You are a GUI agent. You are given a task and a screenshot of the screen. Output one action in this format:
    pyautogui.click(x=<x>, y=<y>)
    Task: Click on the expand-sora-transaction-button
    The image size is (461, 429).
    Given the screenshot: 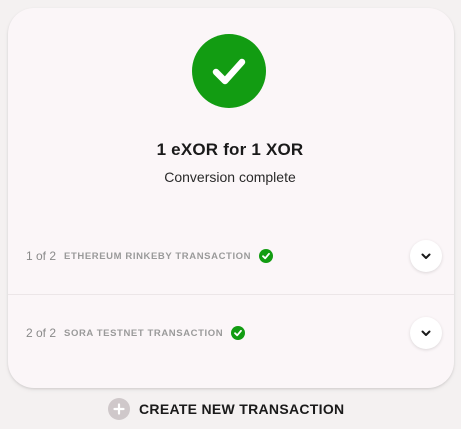 What is the action you would take?
    pyautogui.click(x=426, y=333)
    